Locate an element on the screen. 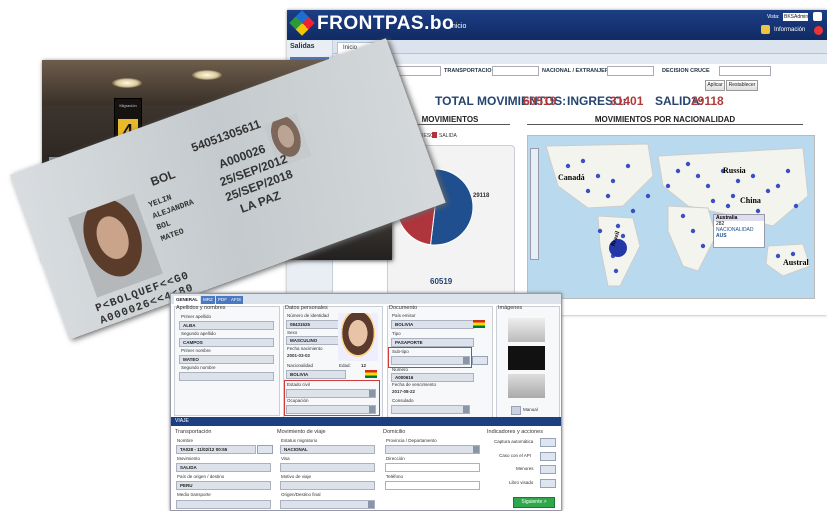 The height and width of the screenshot is (511, 827). info-link: Información is located at coordinates (789, 30).